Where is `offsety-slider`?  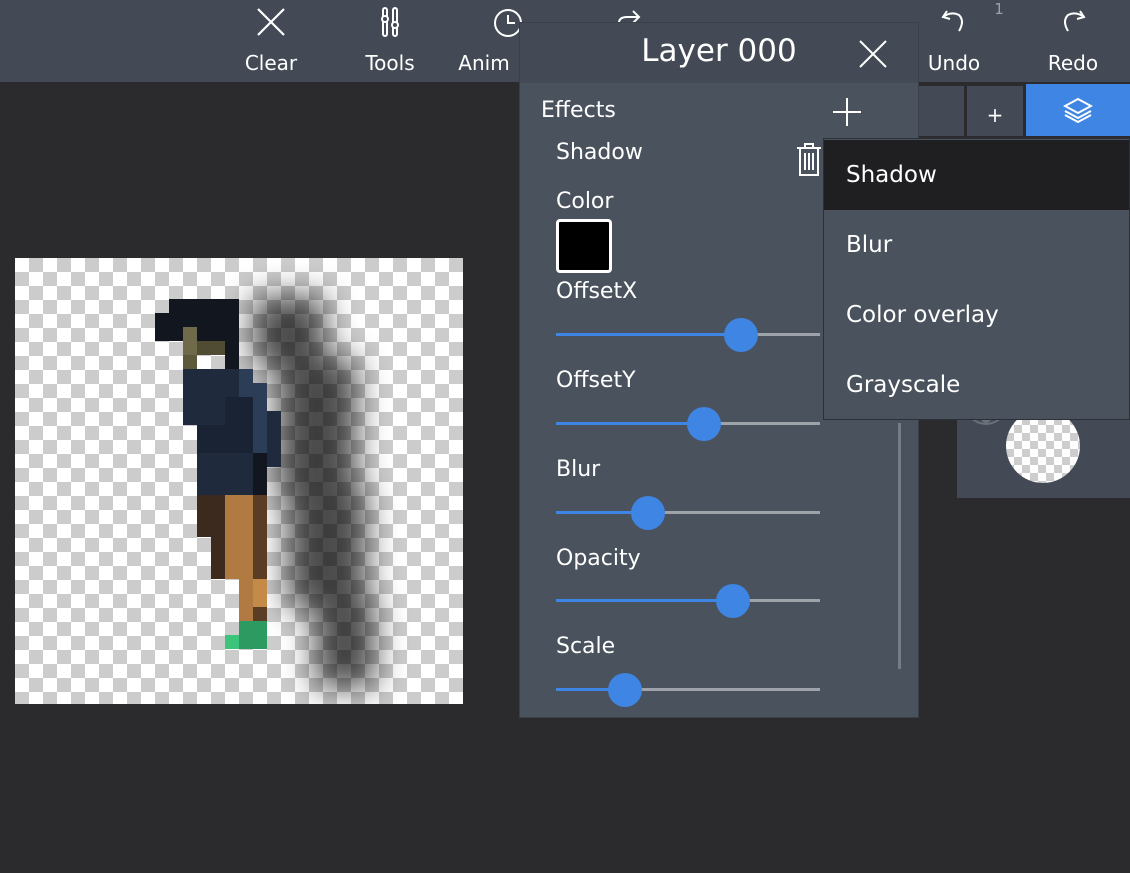 offsety-slider is located at coordinates (688, 424).